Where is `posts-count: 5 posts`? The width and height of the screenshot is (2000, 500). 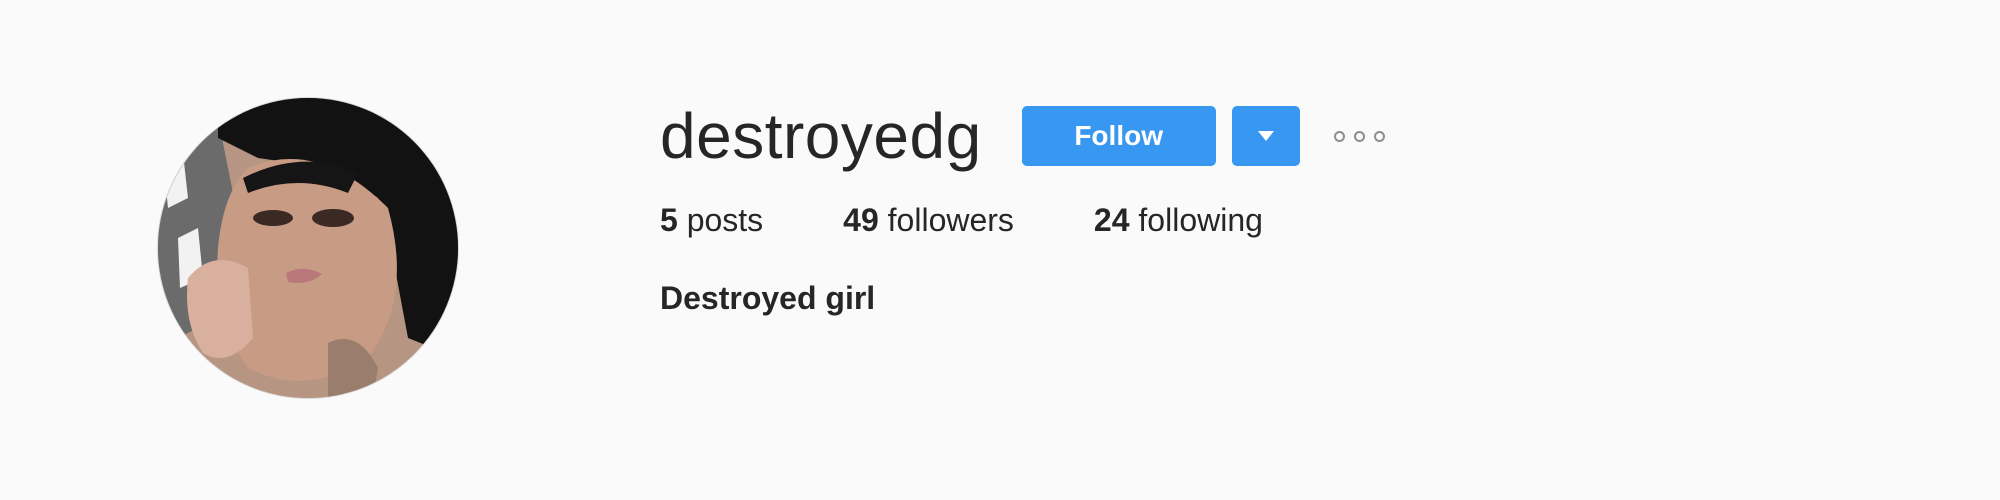
posts-count: 5 posts is located at coordinates (711, 220).